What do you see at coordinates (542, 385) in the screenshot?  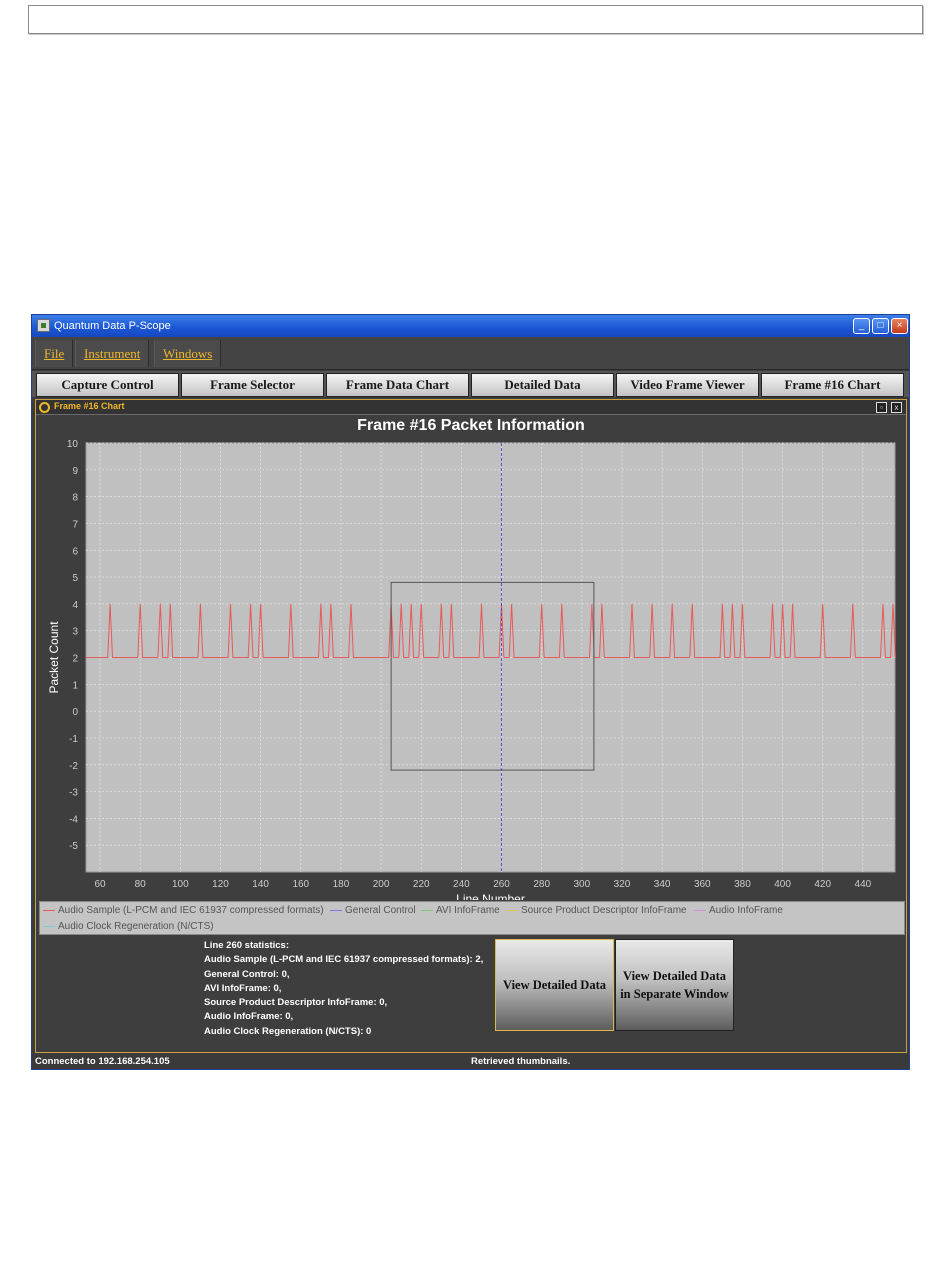 I see `tab-detailed-data: Detailed Data` at bounding box center [542, 385].